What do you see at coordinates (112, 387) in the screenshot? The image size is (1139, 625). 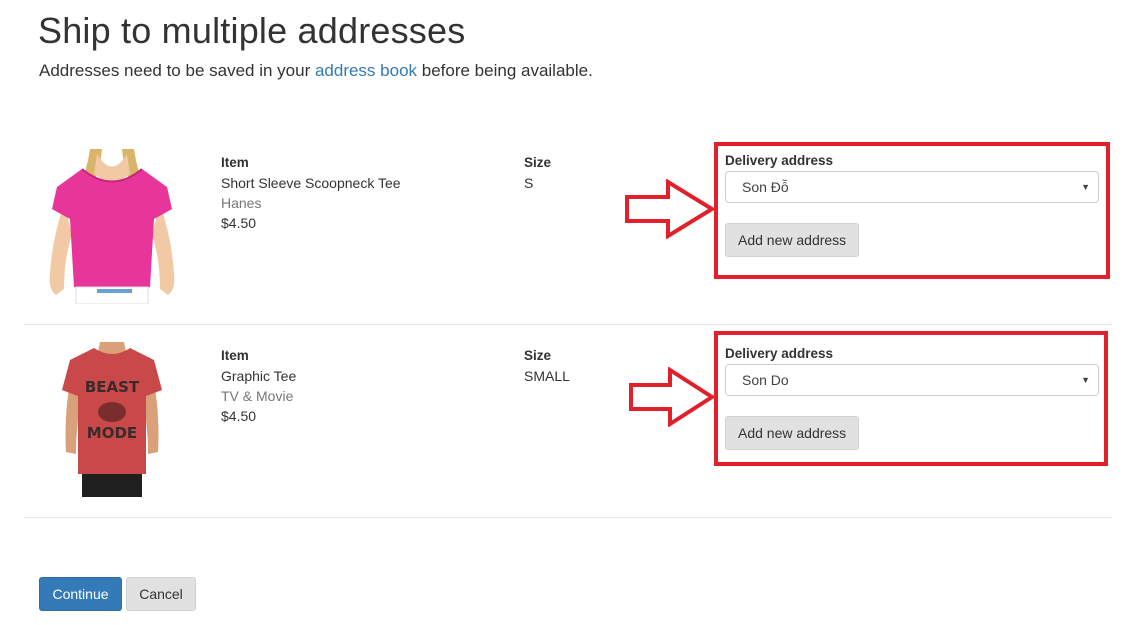 I see `graphic-text-line-1: BEAST` at bounding box center [112, 387].